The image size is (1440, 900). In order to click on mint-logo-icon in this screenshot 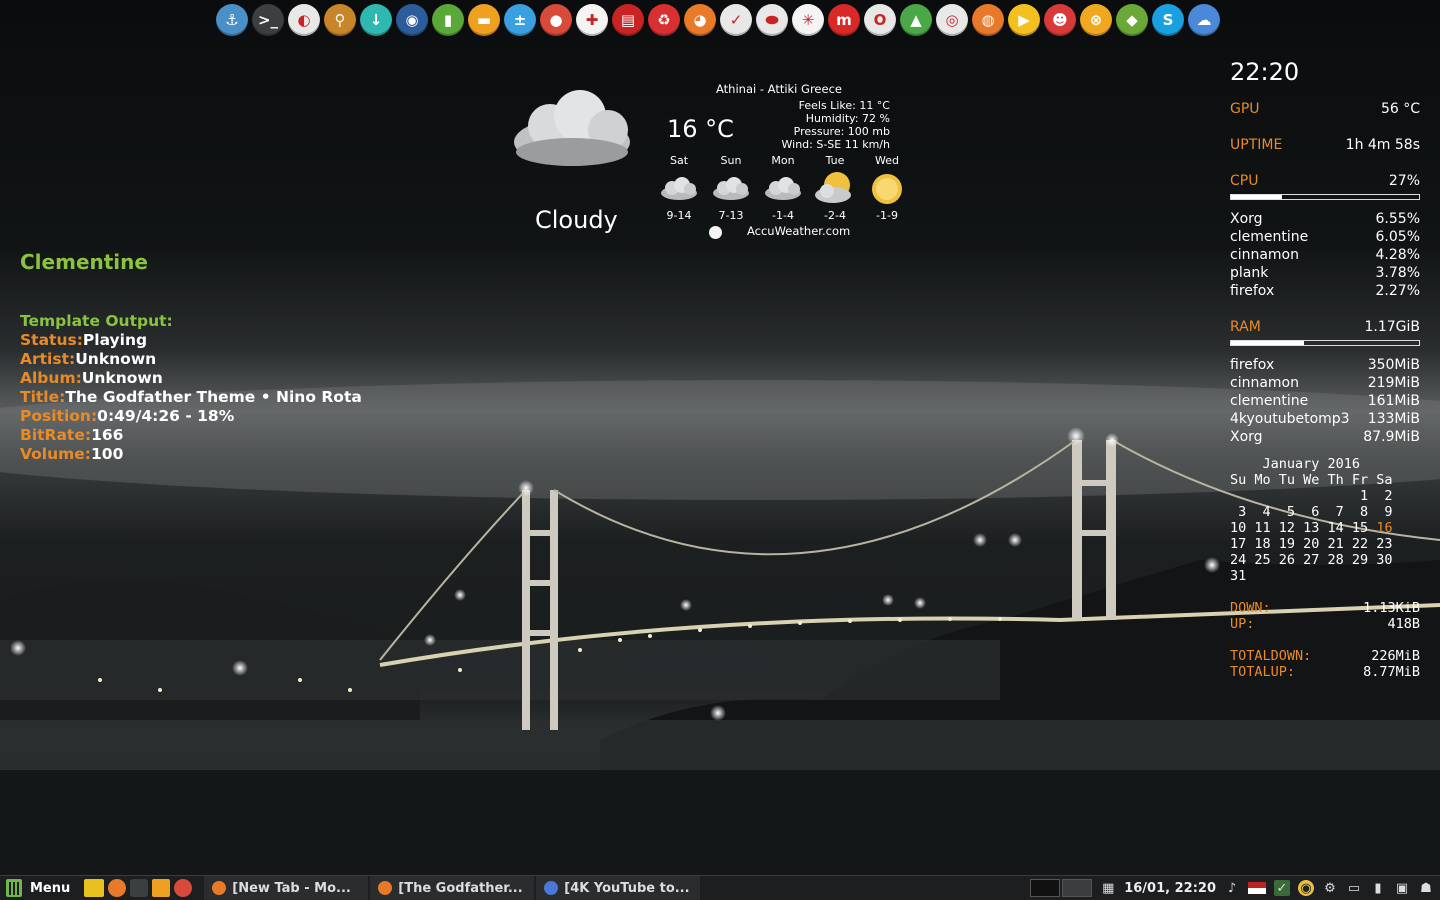, I will do `click(14, 888)`.